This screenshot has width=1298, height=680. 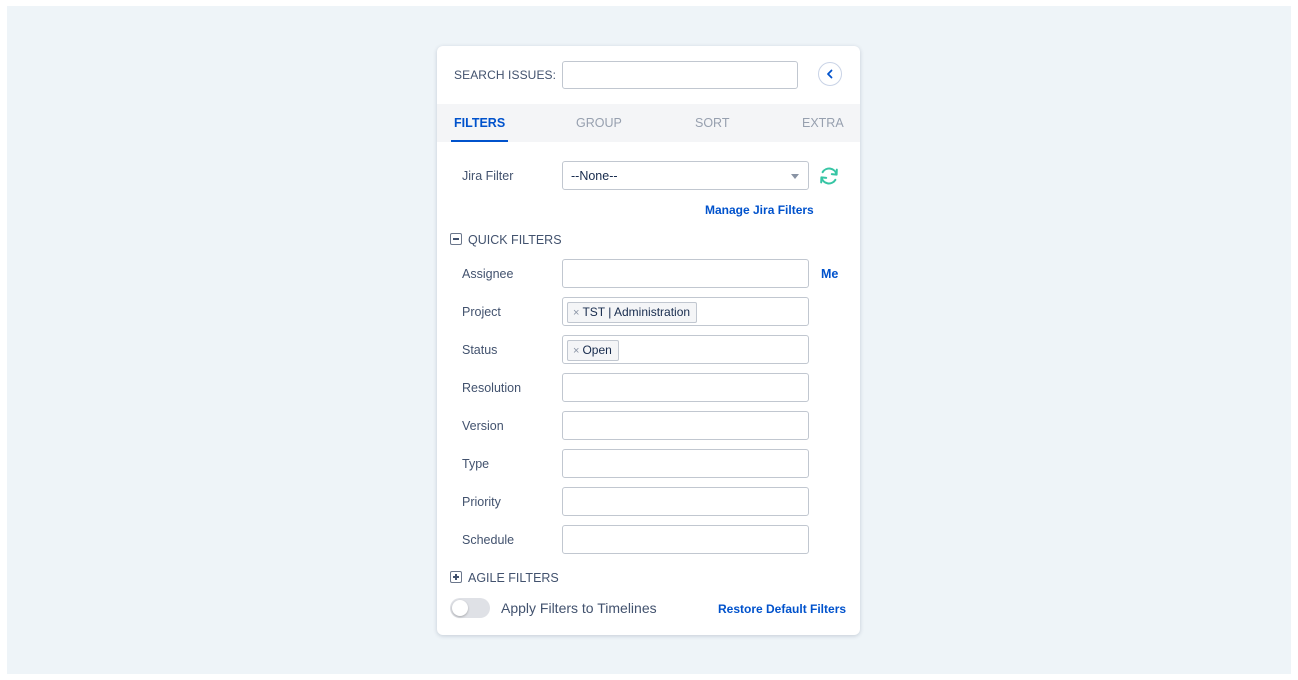 What do you see at coordinates (648, 123) in the screenshot?
I see `tab-bar: FILTERS GROUP SORT EXTRA` at bounding box center [648, 123].